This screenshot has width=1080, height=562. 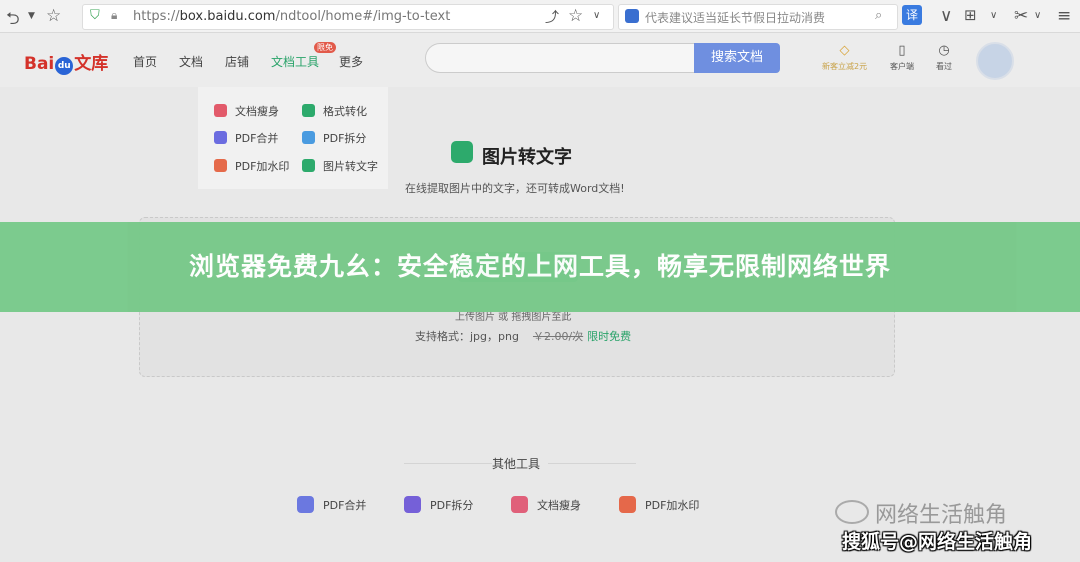 What do you see at coordinates (515, 188) in the screenshot?
I see `page-subtitle: 在线提取图片中的文字，还可转成Word文档!` at bounding box center [515, 188].